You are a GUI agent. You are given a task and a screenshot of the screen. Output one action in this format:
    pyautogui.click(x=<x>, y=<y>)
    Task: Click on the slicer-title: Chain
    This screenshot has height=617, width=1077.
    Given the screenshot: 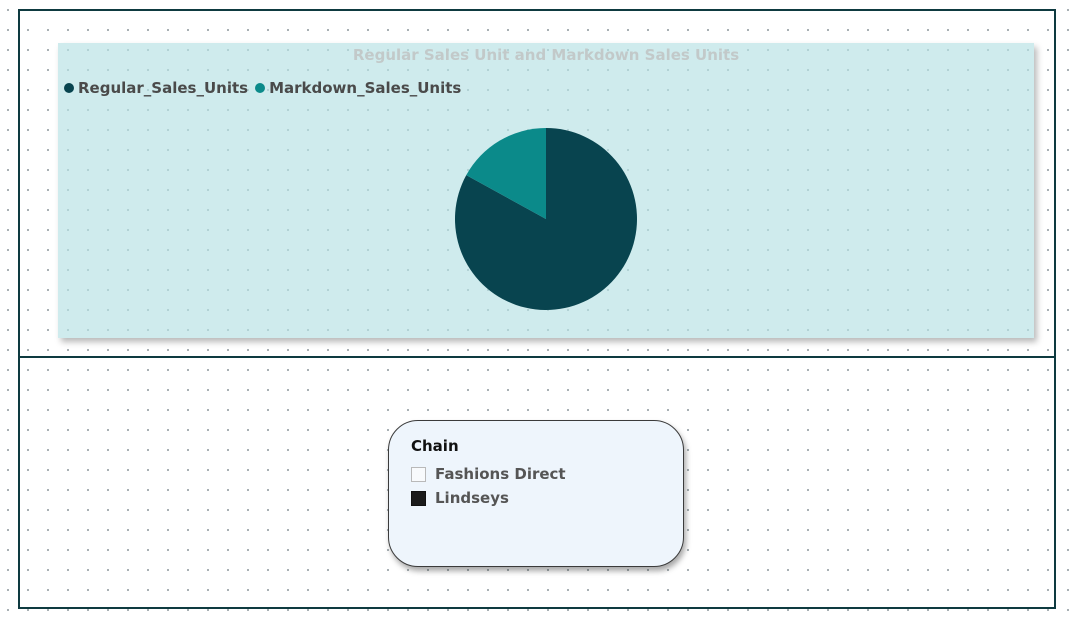 What is the action you would take?
    pyautogui.click(x=435, y=446)
    